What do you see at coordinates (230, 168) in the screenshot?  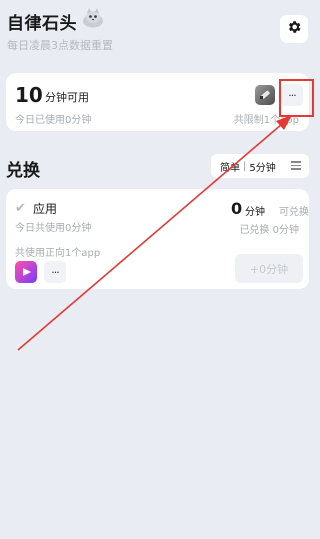 I see `mode-simple-label: 简单` at bounding box center [230, 168].